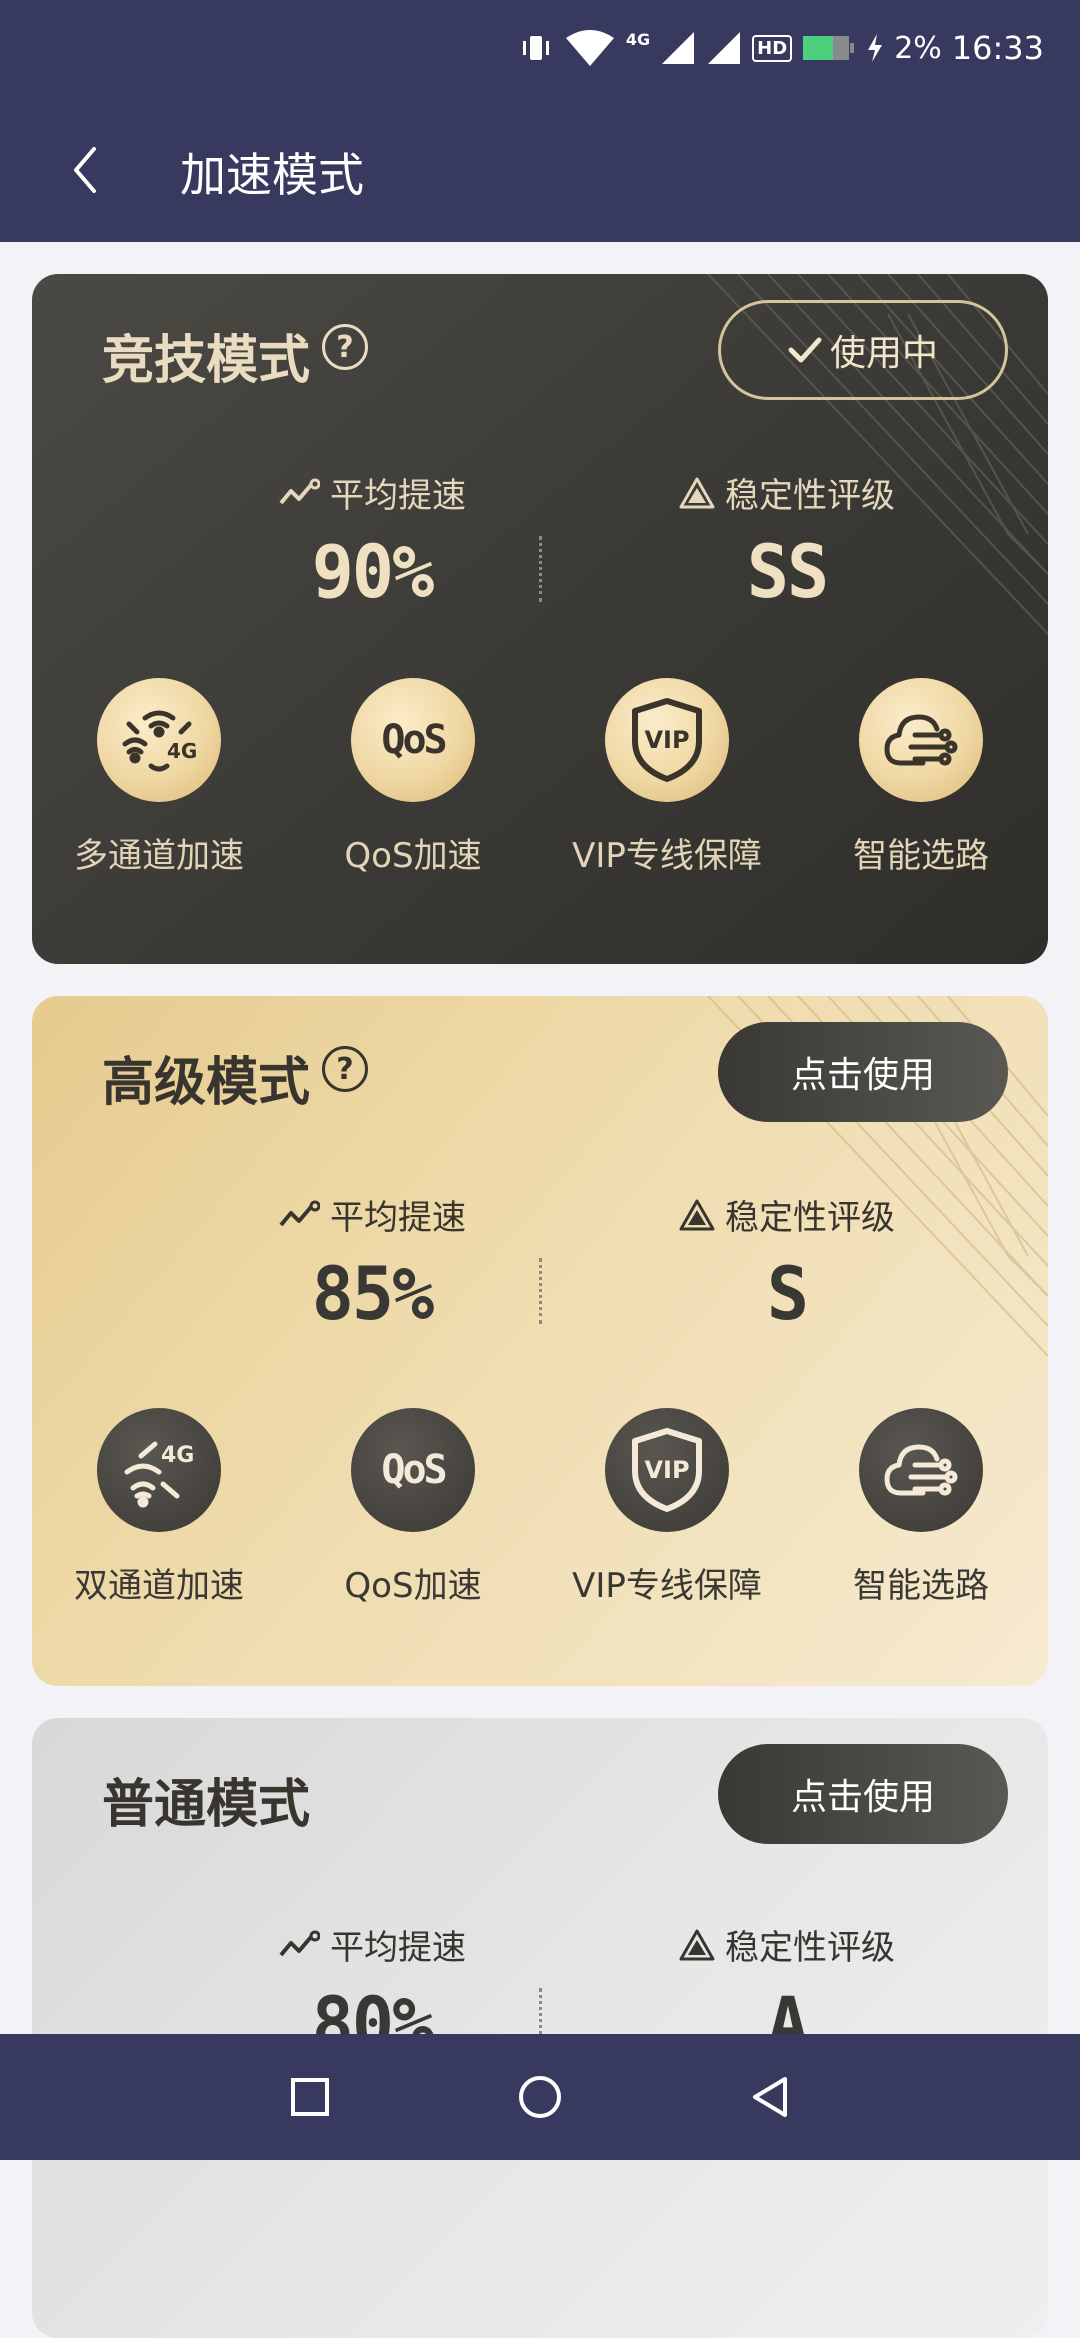  Describe the element at coordinates (206, 1083) in the screenshot. I see `mode-title: 高级模式` at that location.